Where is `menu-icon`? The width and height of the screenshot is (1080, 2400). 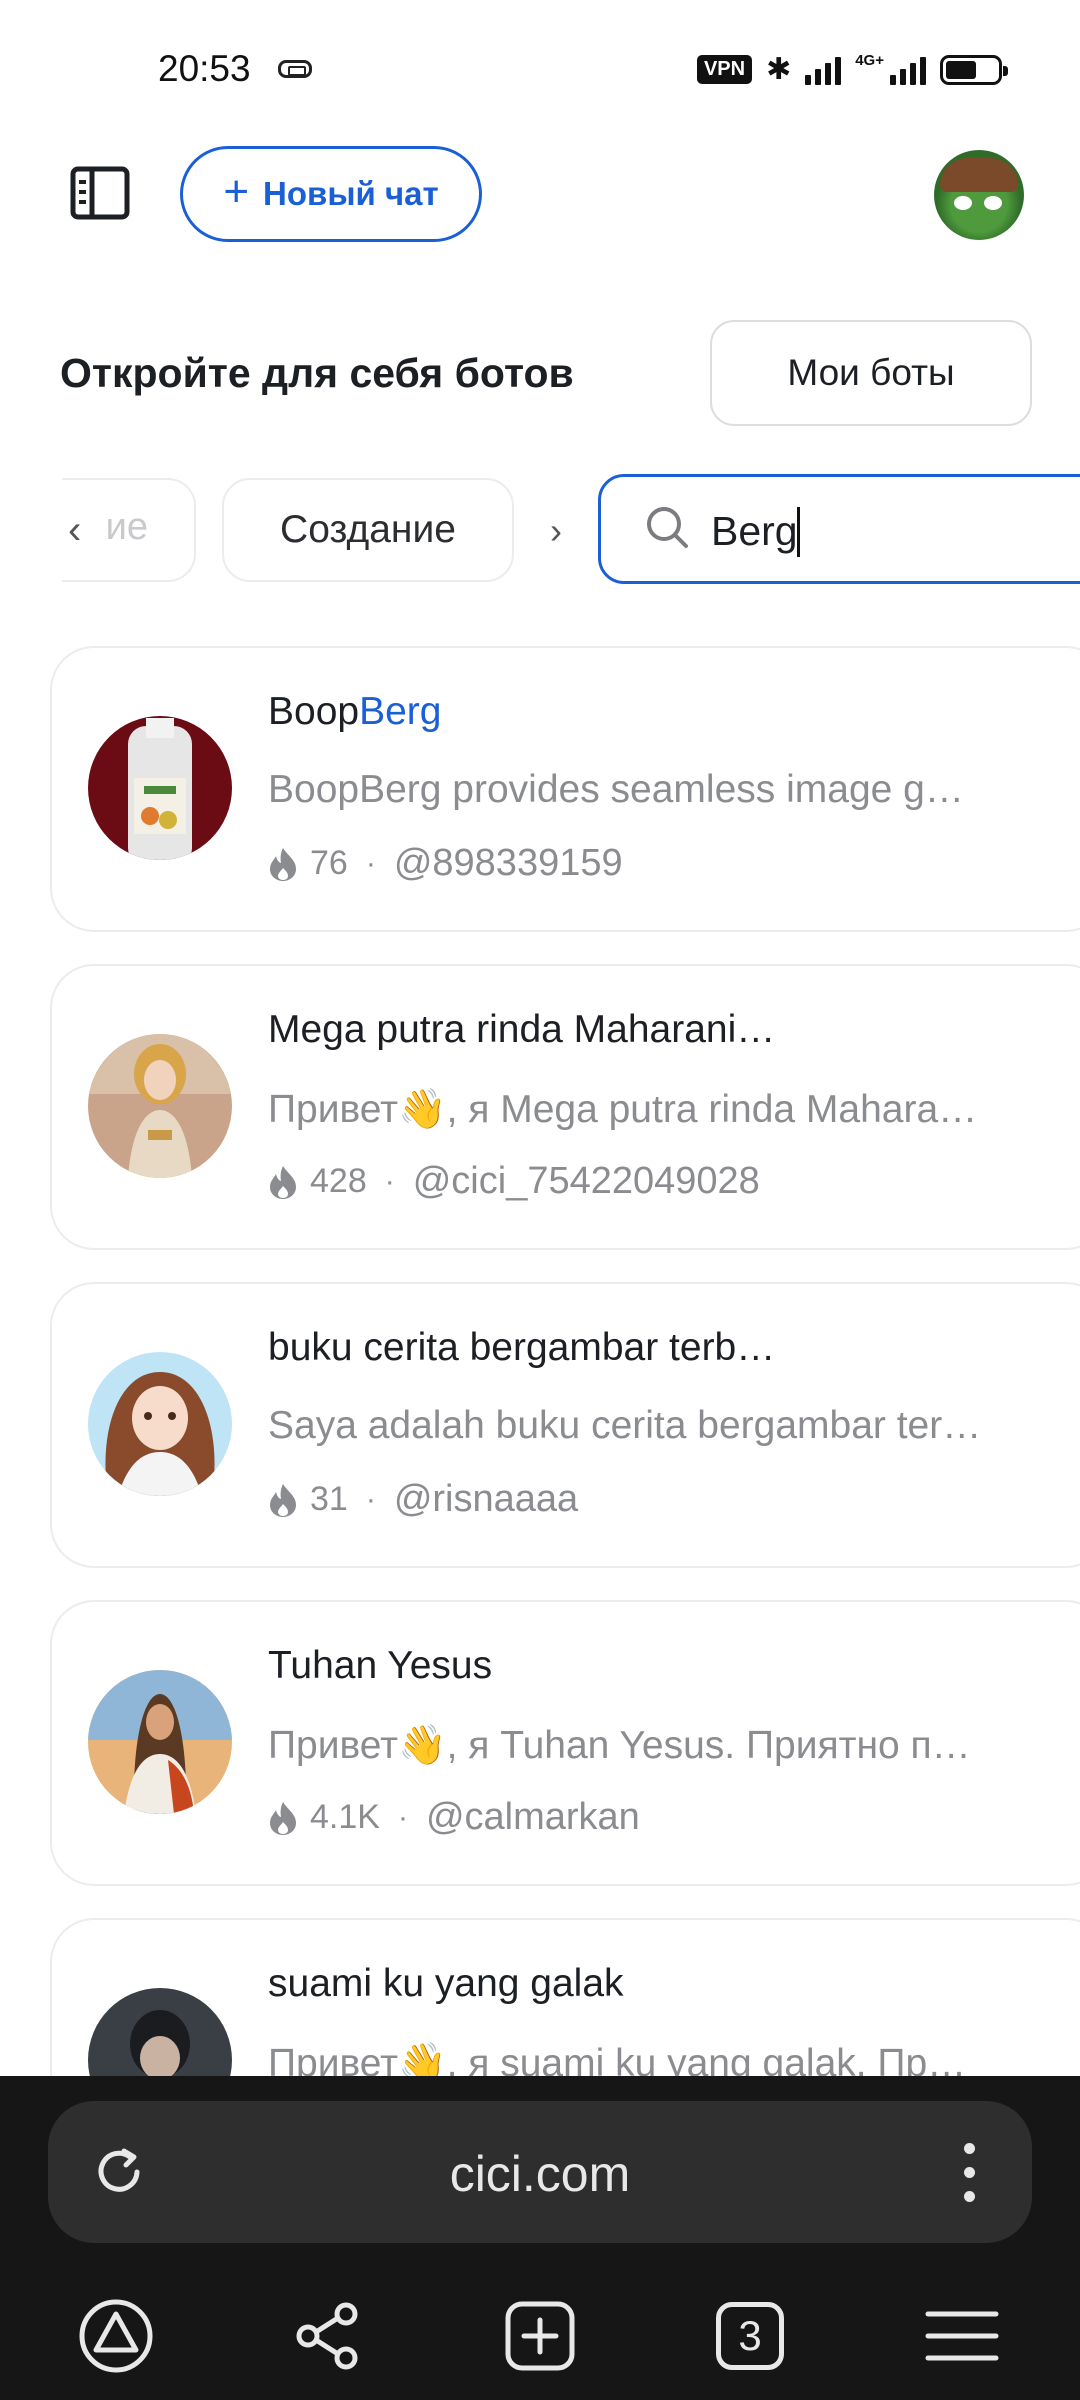
menu-icon is located at coordinates (962, 2336).